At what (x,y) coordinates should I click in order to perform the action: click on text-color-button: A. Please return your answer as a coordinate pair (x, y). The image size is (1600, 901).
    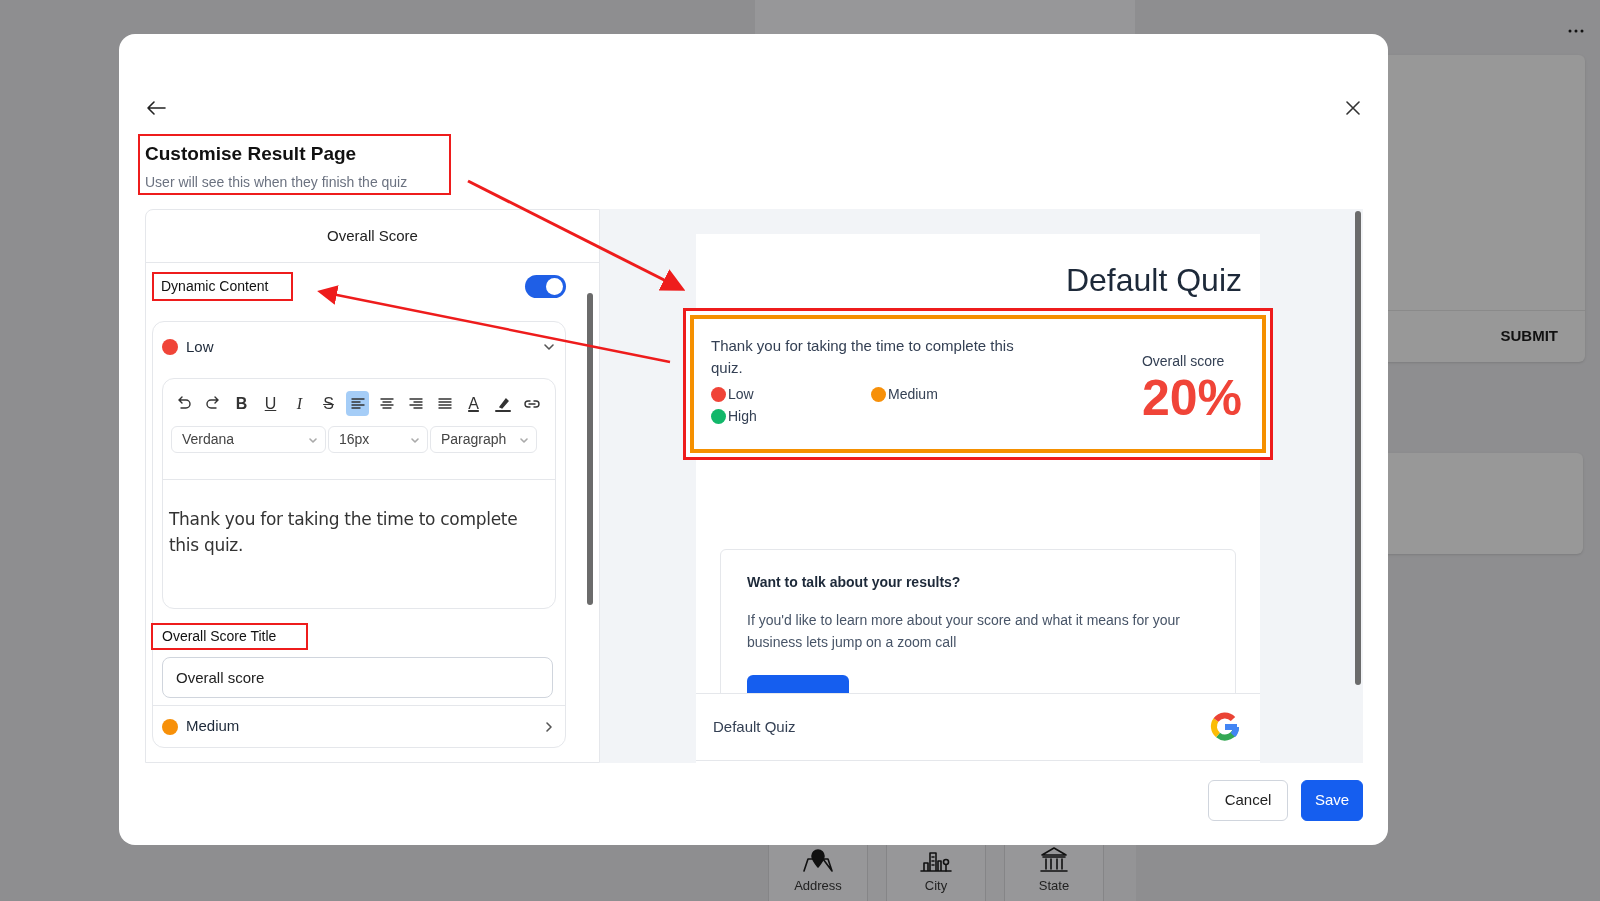
    Looking at the image, I should click on (473, 403).